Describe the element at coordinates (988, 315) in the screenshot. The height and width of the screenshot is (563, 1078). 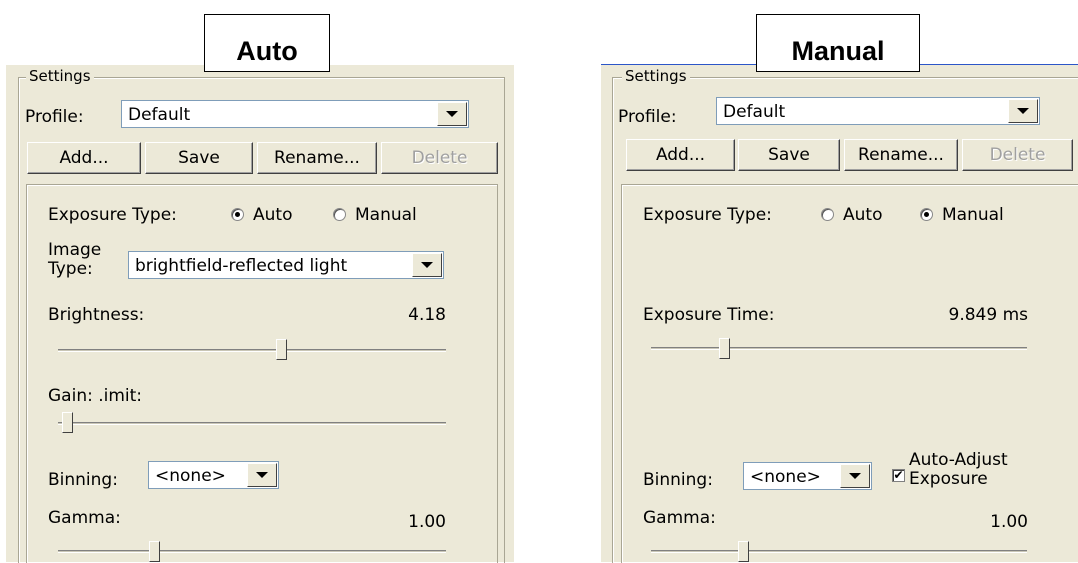
I see `exposure-time-value: 9.849 ms` at that location.